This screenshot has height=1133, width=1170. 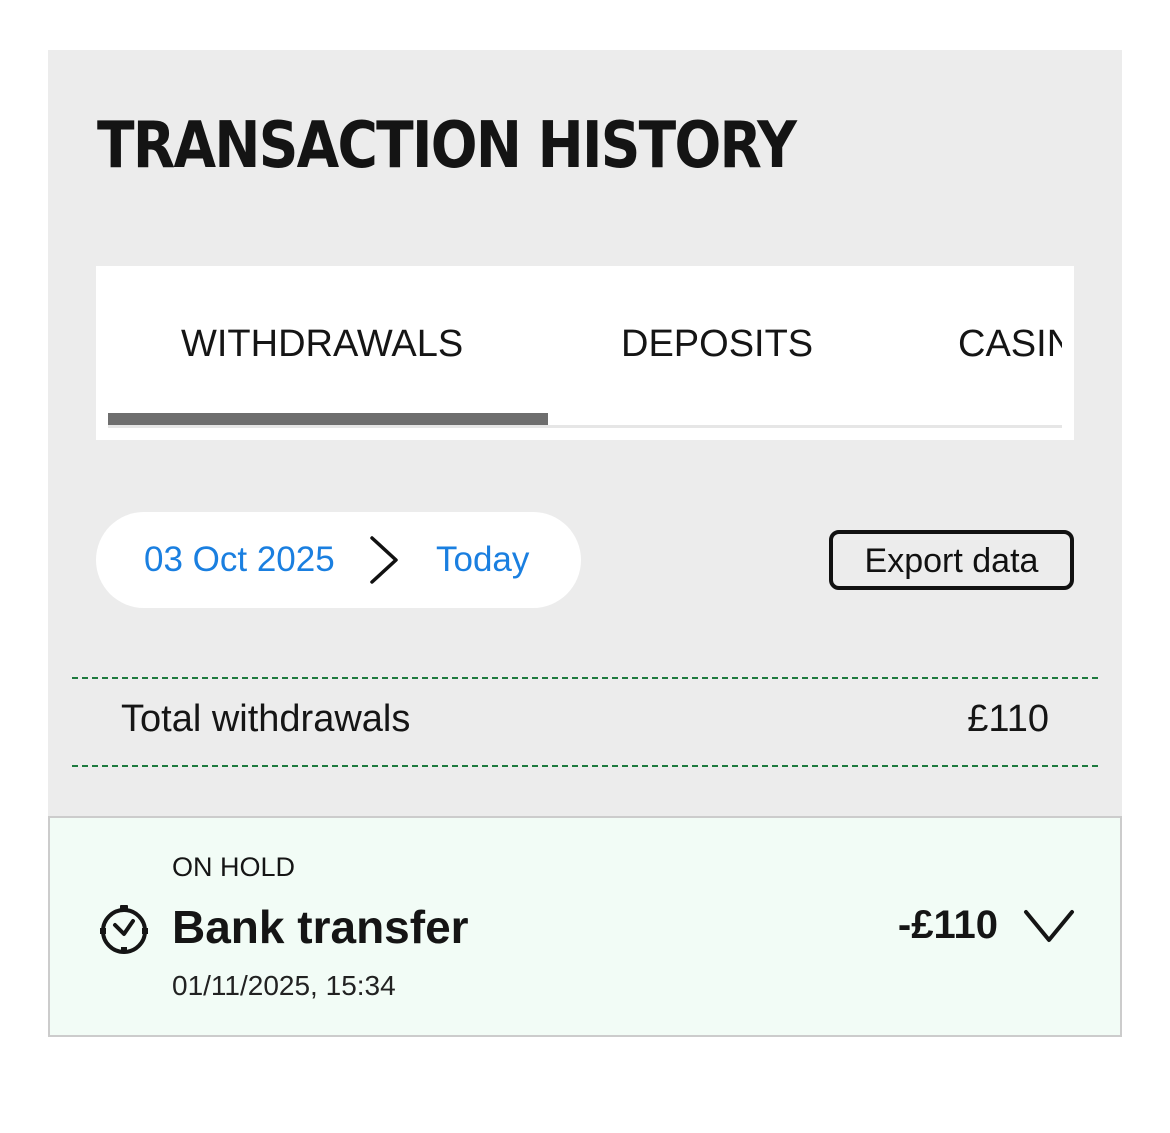 I want to click on active-tab-indicator, so click(x=328, y=419).